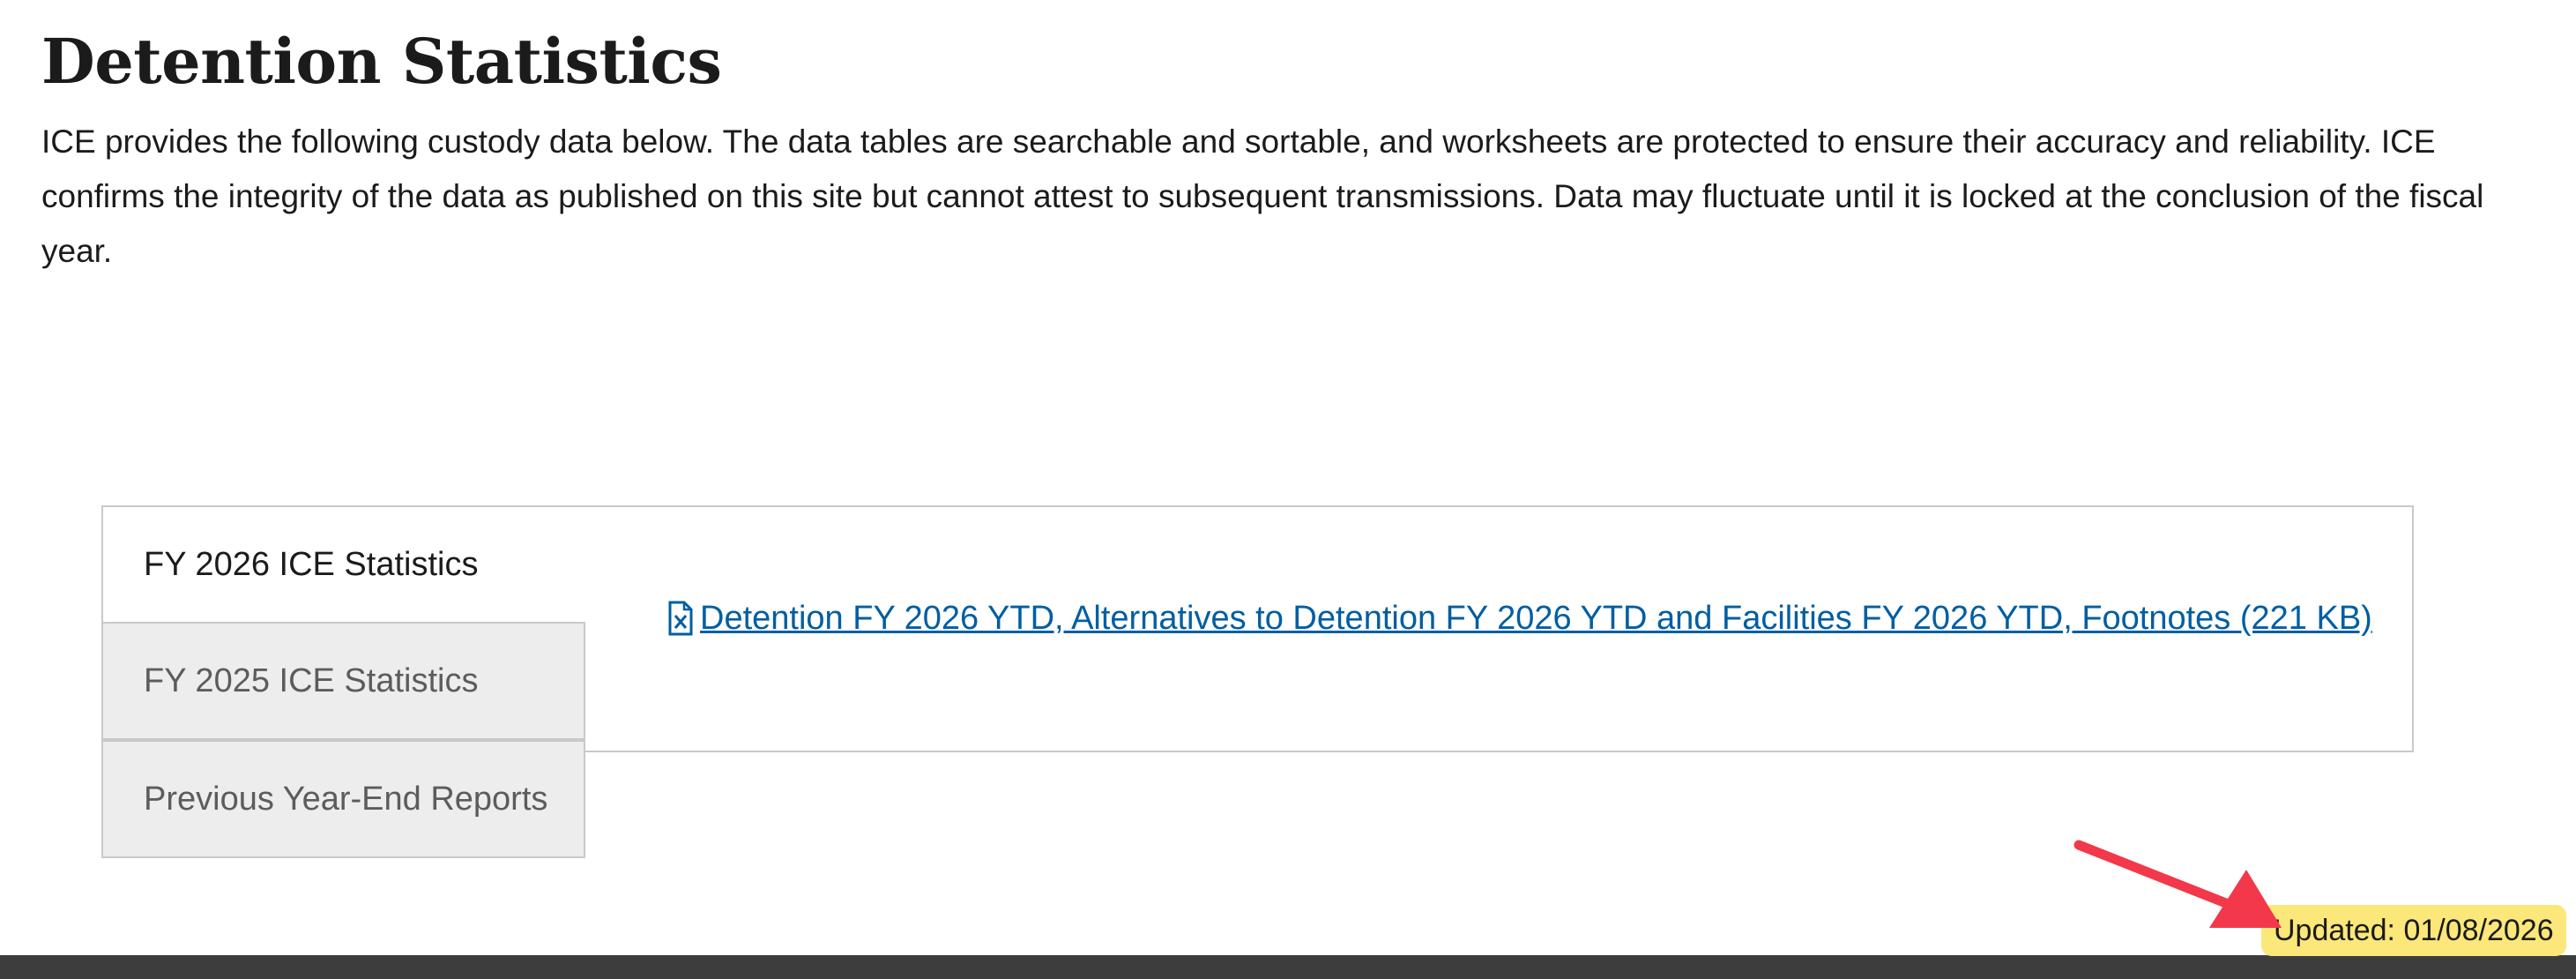  Describe the element at coordinates (2177, 884) in the screenshot. I see `annotation-arrow-icon` at that location.